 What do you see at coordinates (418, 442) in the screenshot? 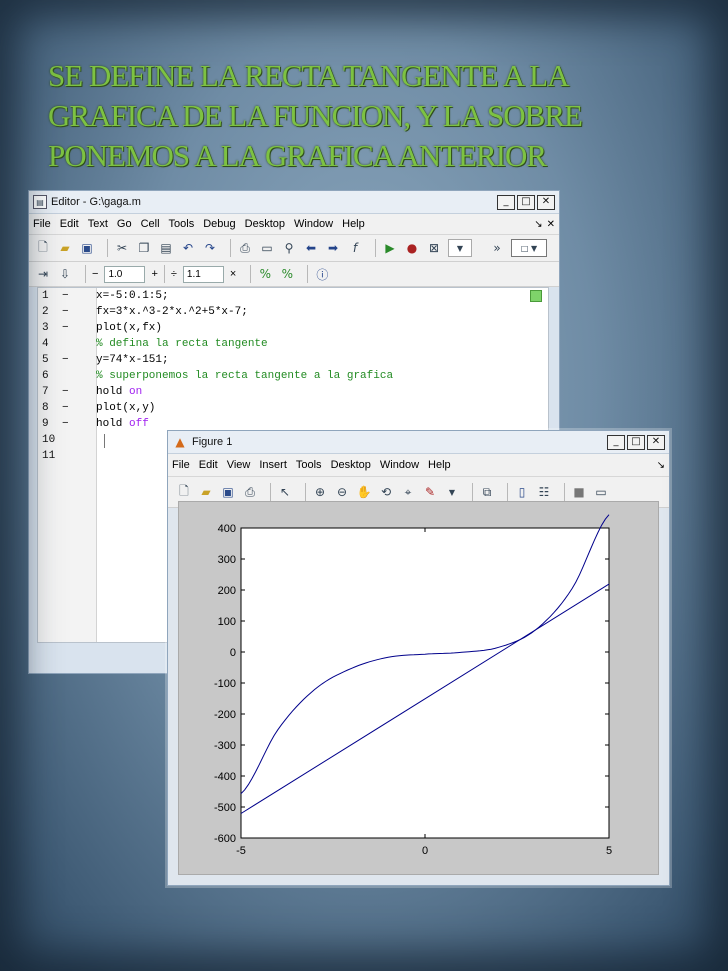
I see `figure-titlebar: ▲ Figure 1 _ □ ✕` at bounding box center [418, 442].